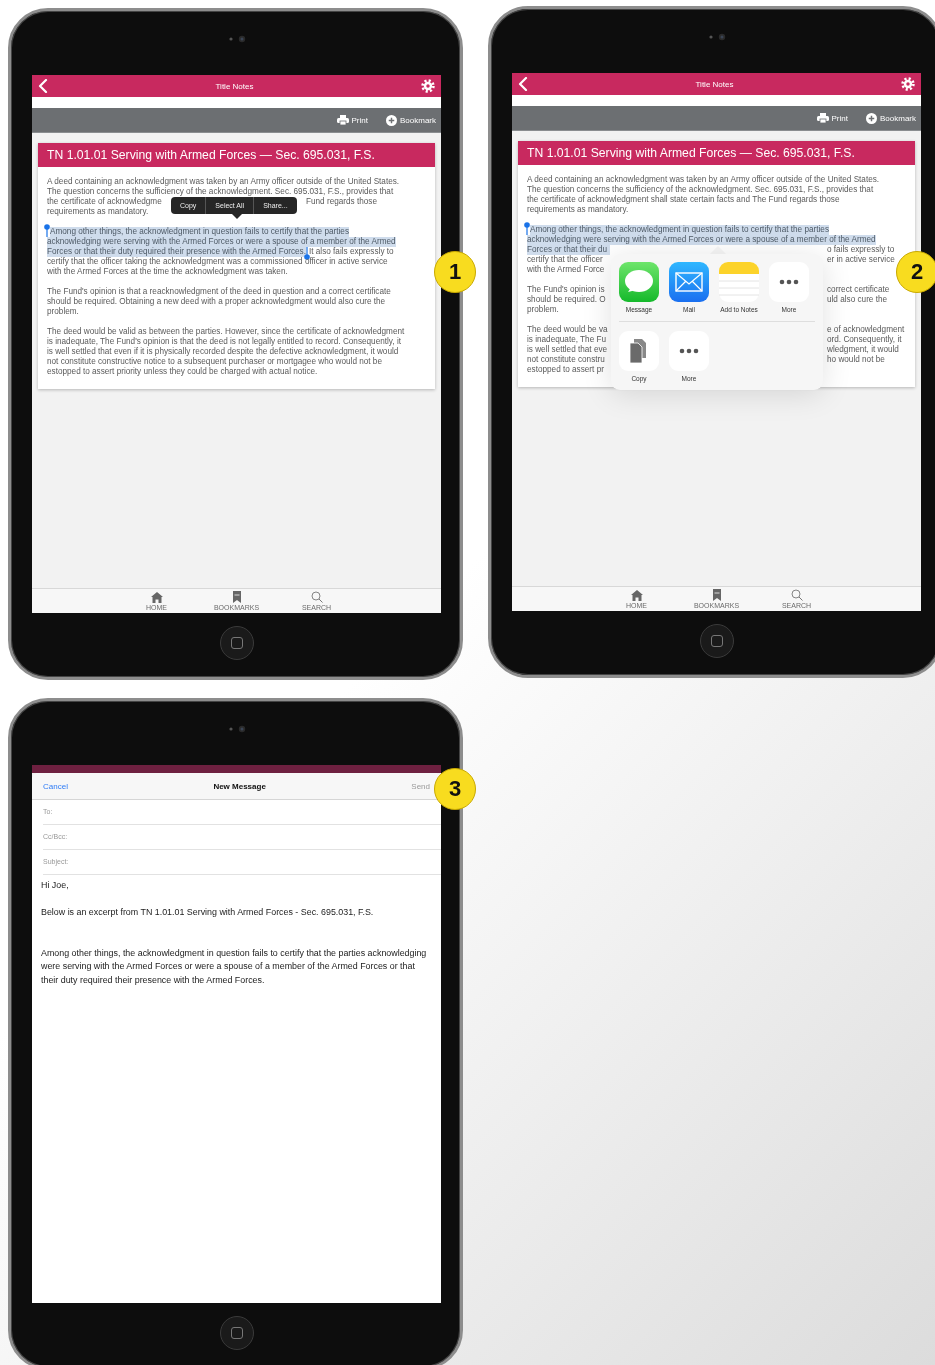 The image size is (935, 1365). Describe the element at coordinates (455, 789) in the screenshot. I see `step-badge: 3` at that location.